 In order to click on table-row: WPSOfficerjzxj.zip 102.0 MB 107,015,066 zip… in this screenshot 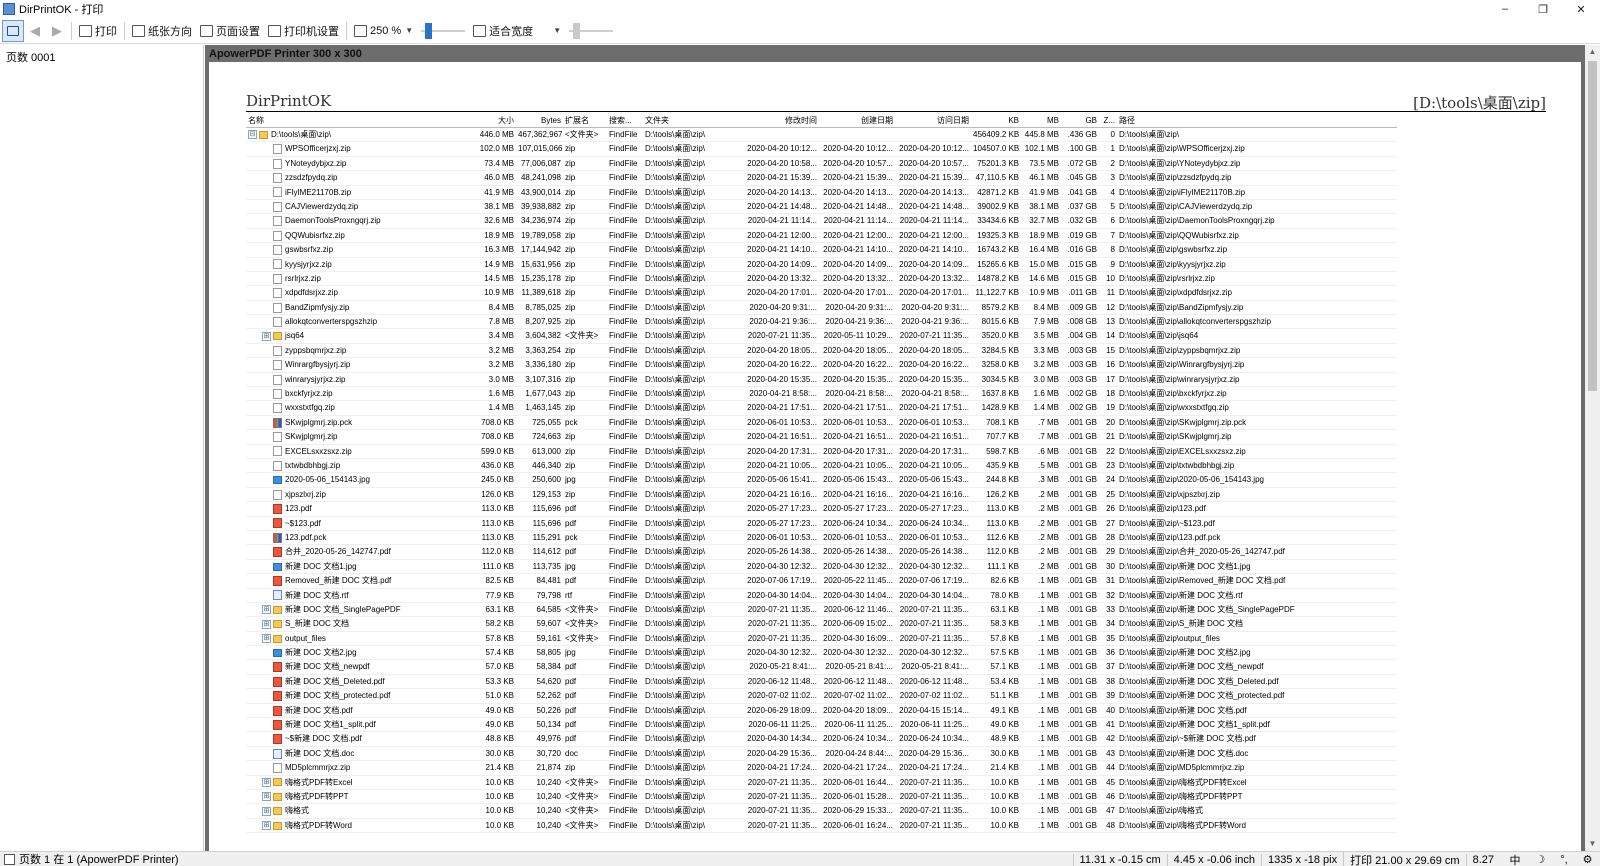, I will do `click(896, 149)`.